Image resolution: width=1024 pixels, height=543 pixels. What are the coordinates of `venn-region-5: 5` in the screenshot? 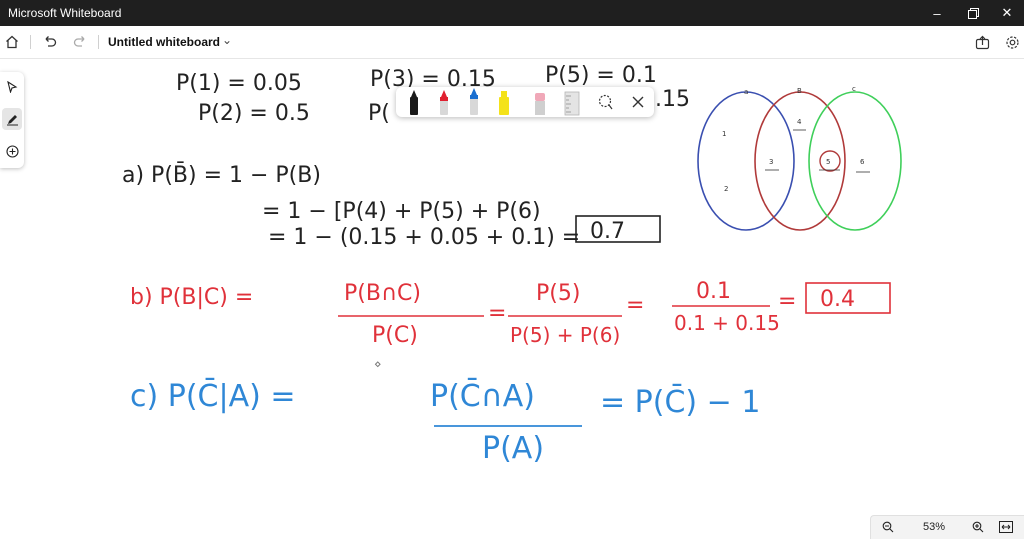 It's located at (828, 162).